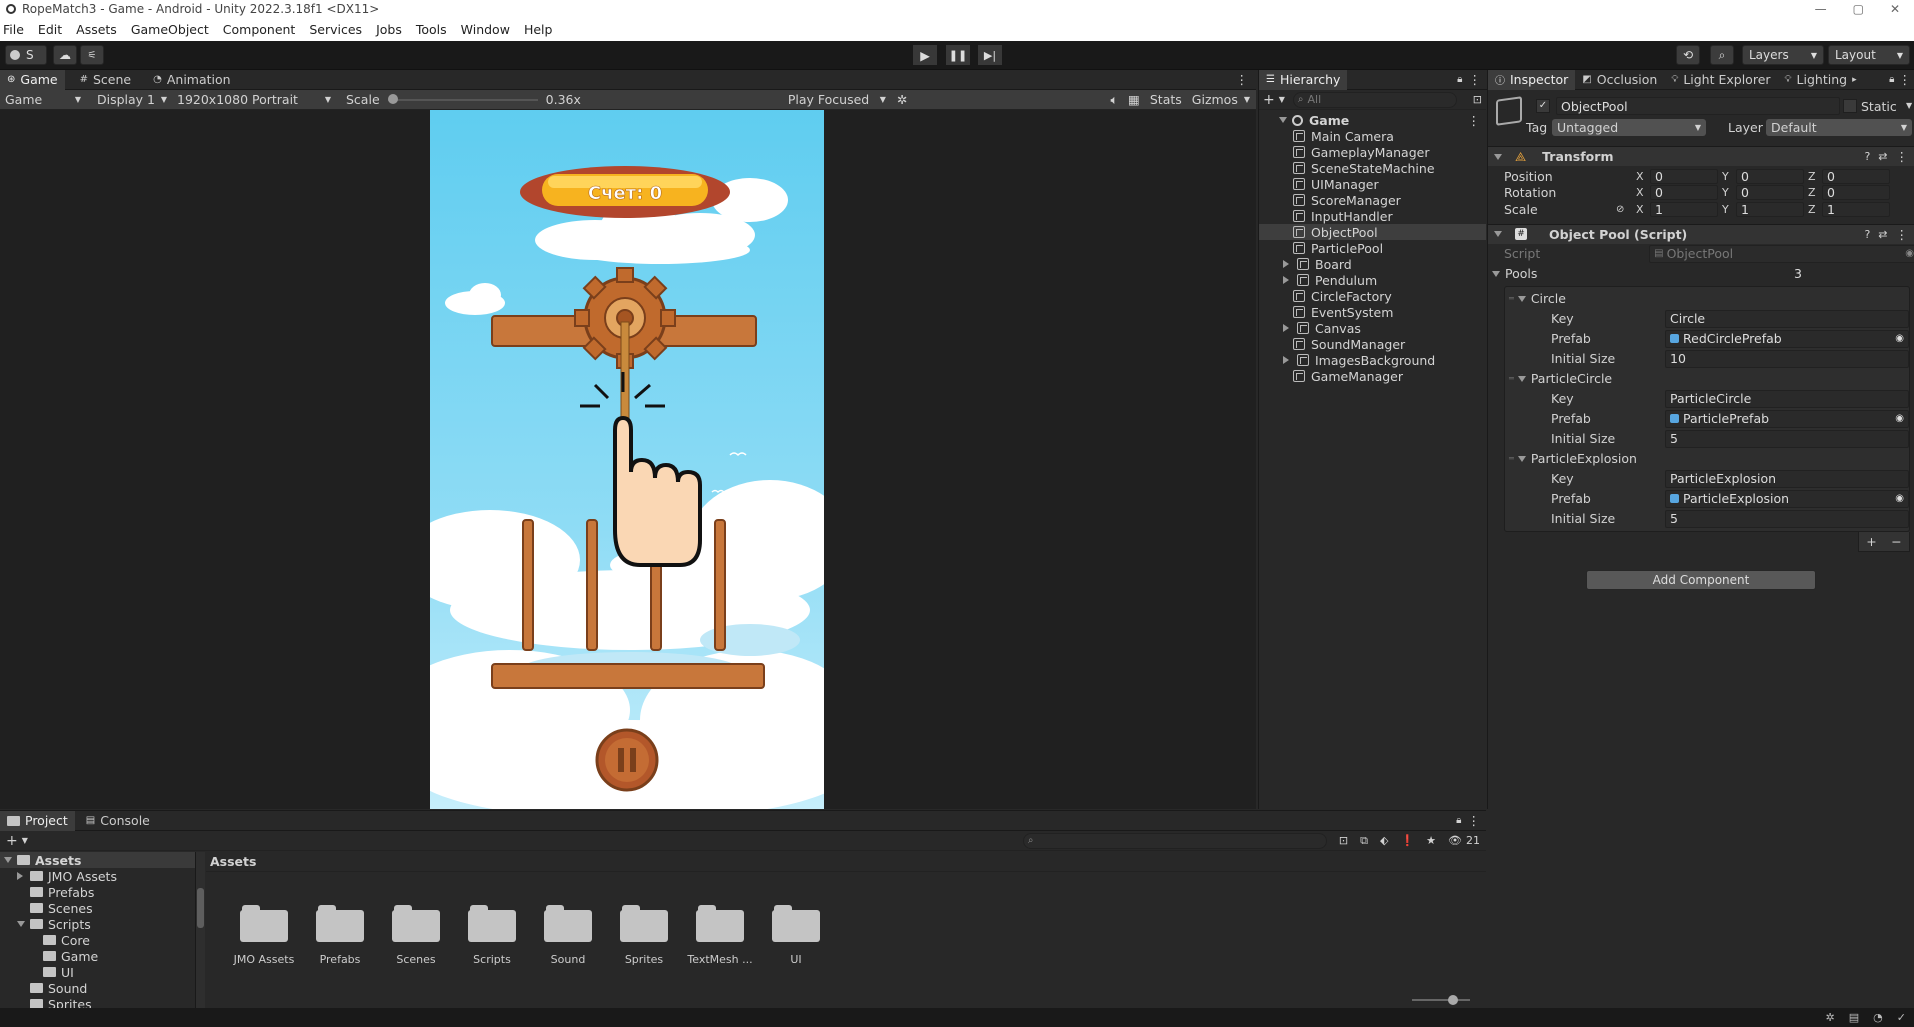 The width and height of the screenshot is (1914, 1027). What do you see at coordinates (1684, 209) in the screenshot?
I see `transform-x-input: 1` at bounding box center [1684, 209].